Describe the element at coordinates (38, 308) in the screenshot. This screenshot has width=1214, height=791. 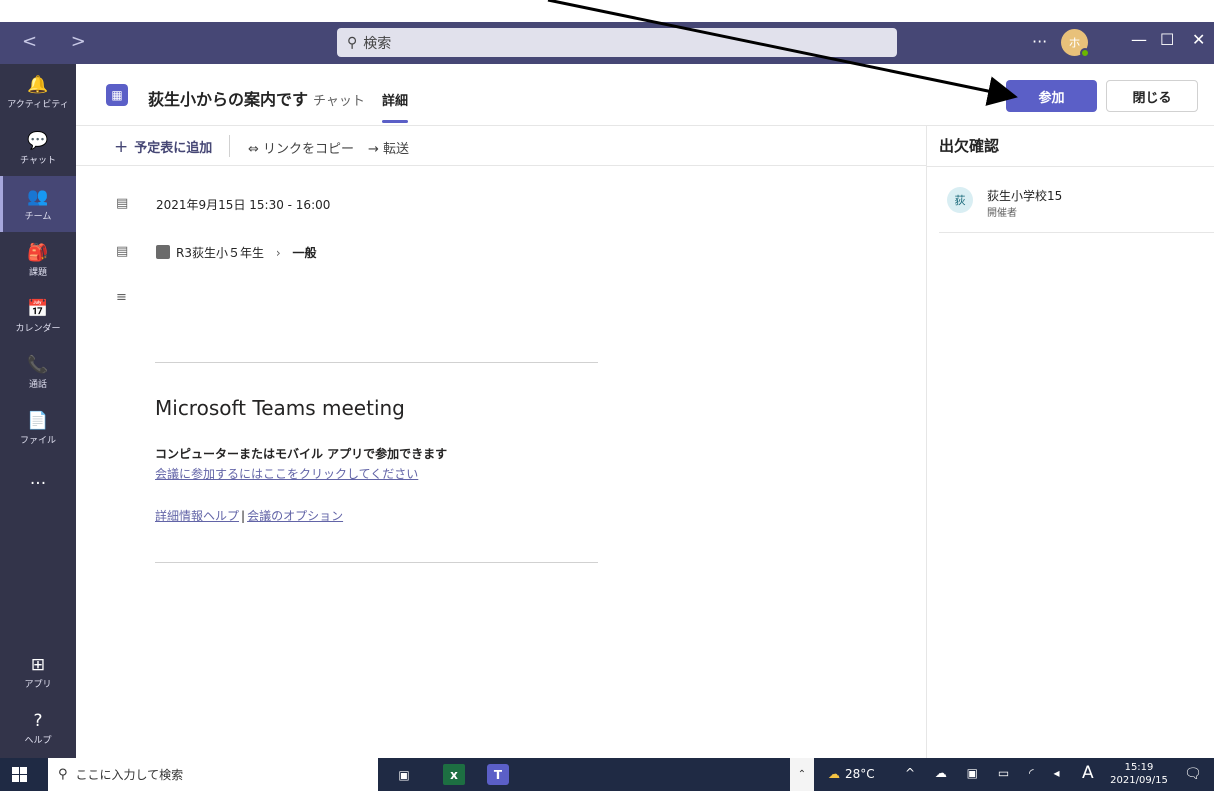
I see `calendar-icon: 📅` at that location.